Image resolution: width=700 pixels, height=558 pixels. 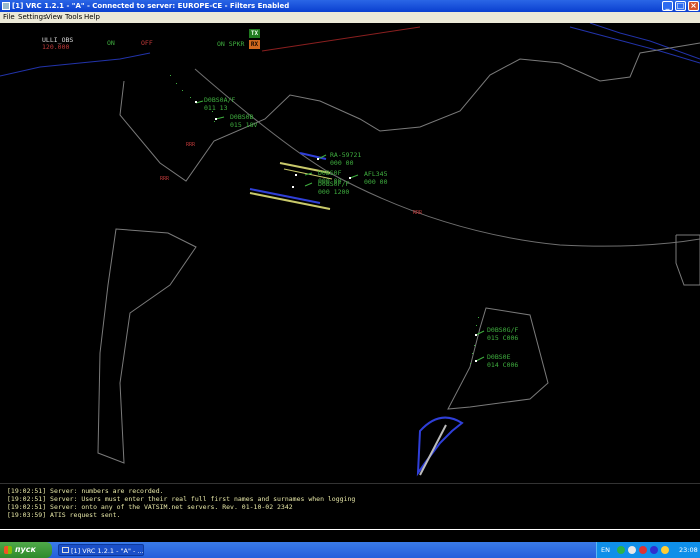 I want to click on menu-help: Help, so click(x=92, y=17).